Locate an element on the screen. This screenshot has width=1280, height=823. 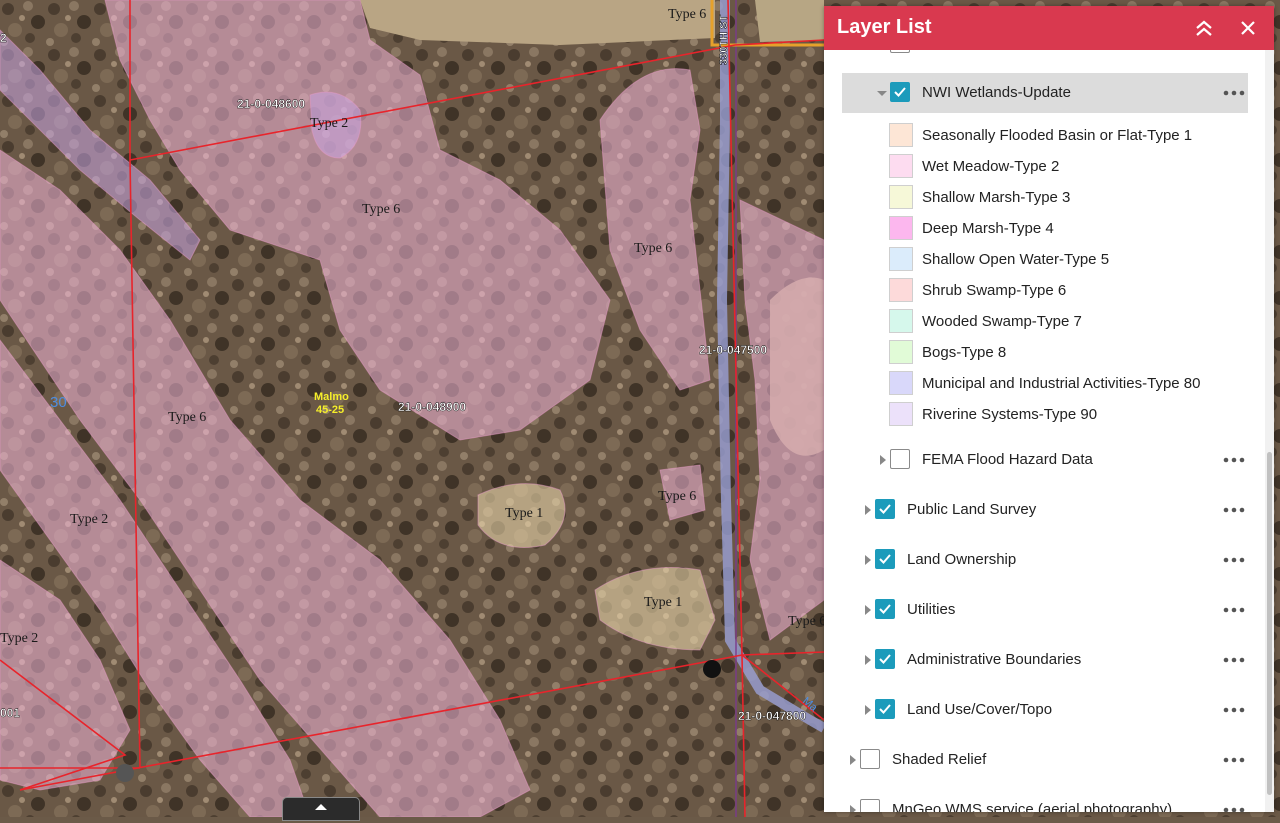
legend-label: Seasonally Flooded Basin or Flat-Type 1 is located at coordinates (1057, 135).